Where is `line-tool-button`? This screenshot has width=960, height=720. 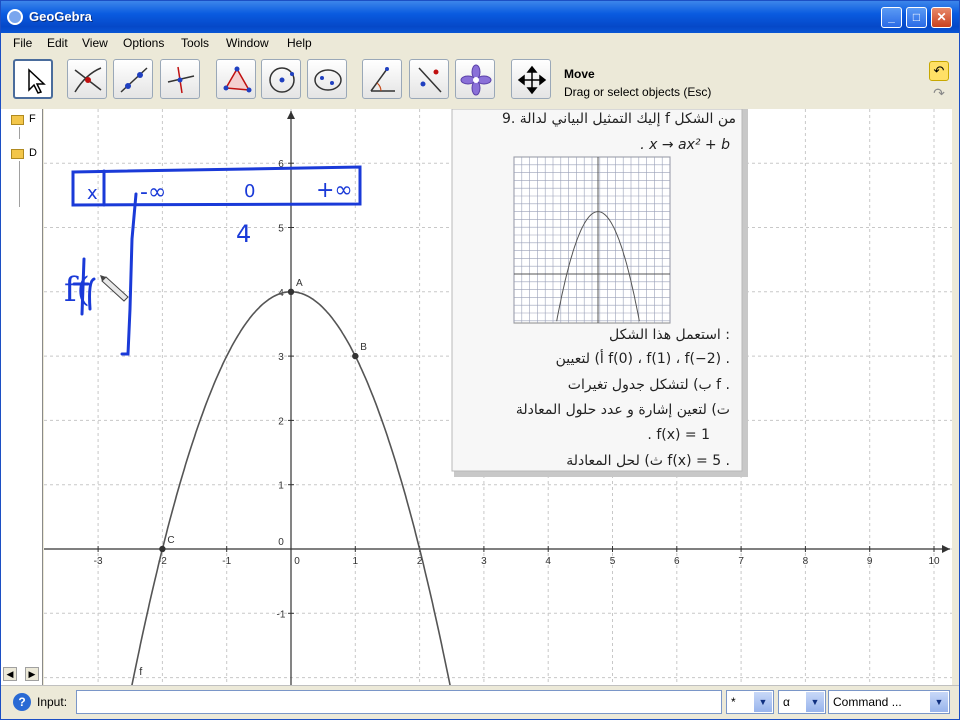 line-tool-button is located at coordinates (133, 79).